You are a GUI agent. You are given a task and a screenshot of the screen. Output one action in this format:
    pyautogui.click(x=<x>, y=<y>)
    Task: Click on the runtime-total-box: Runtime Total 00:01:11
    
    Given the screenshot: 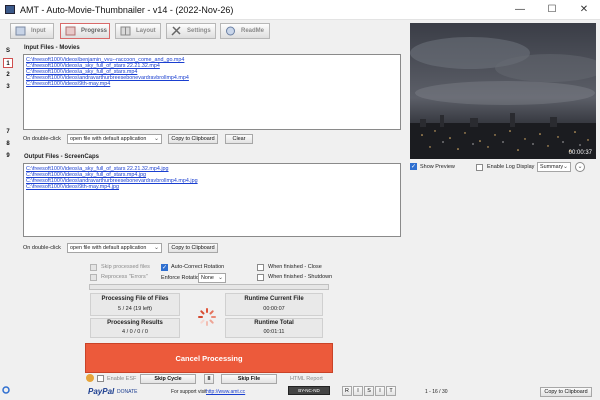 What is the action you would take?
    pyautogui.click(x=274, y=328)
    